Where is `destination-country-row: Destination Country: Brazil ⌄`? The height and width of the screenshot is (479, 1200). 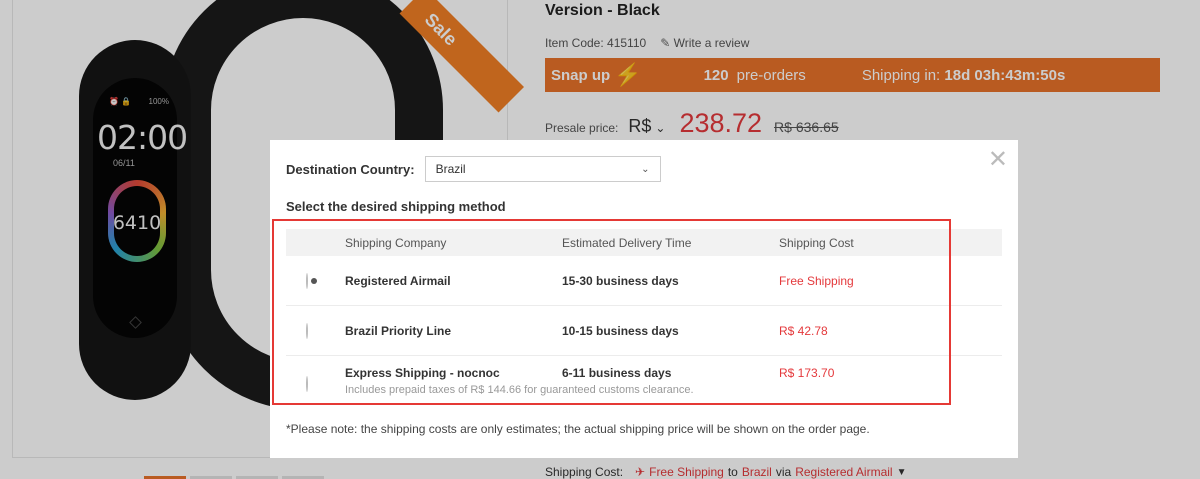 destination-country-row: Destination Country: Brazil ⌄ is located at coordinates (473, 169).